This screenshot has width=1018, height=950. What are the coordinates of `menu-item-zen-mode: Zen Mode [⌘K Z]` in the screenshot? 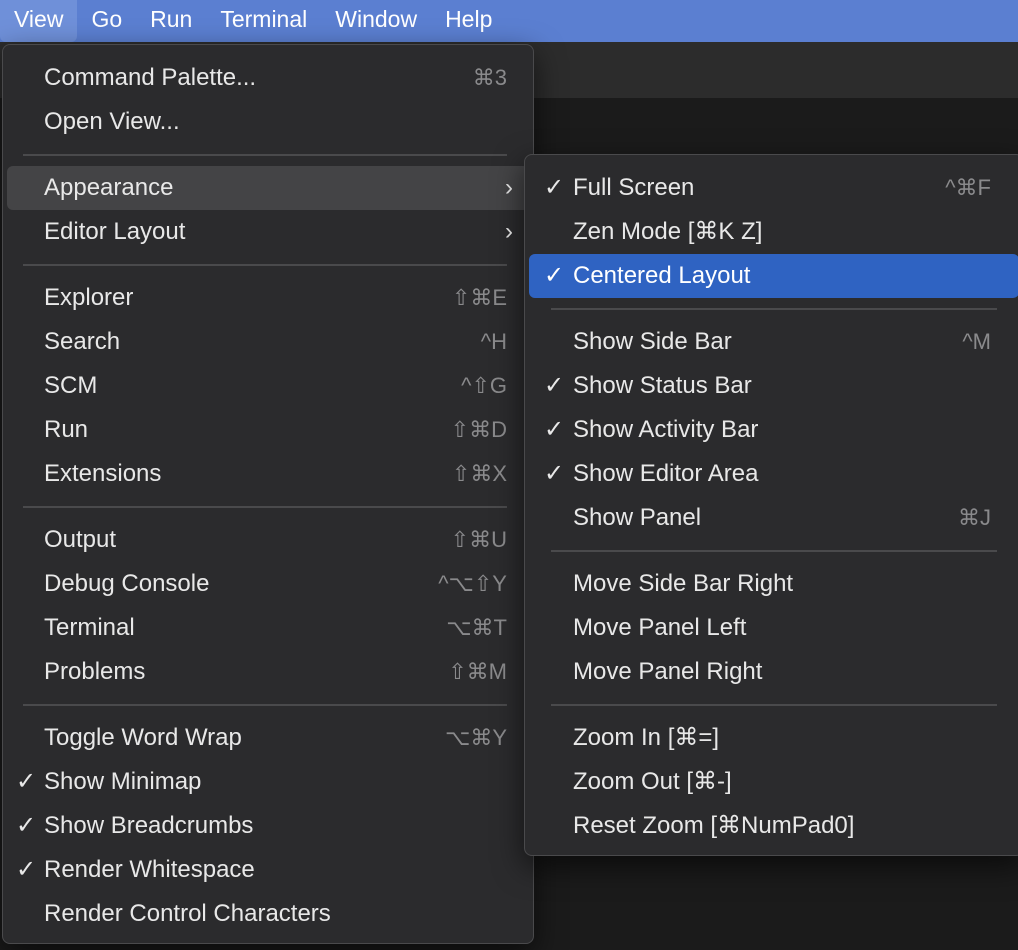 It's located at (773, 232).